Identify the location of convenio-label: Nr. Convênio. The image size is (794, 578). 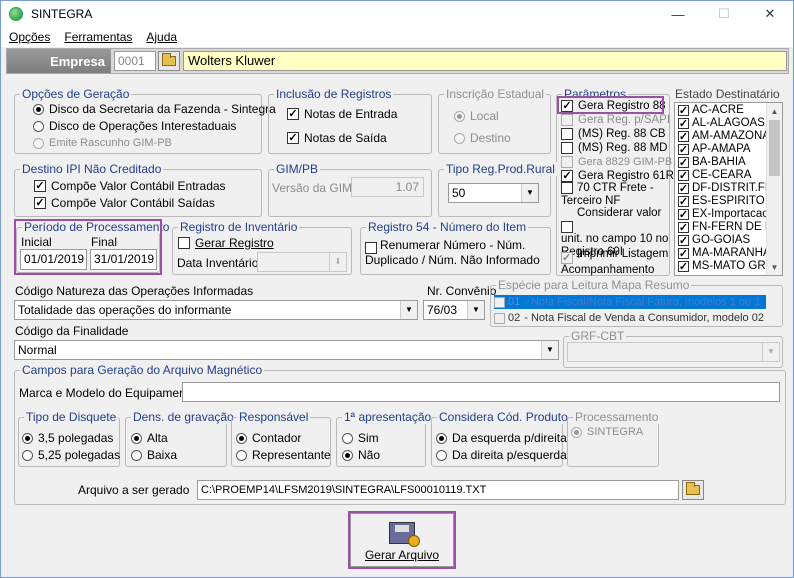
(462, 291).